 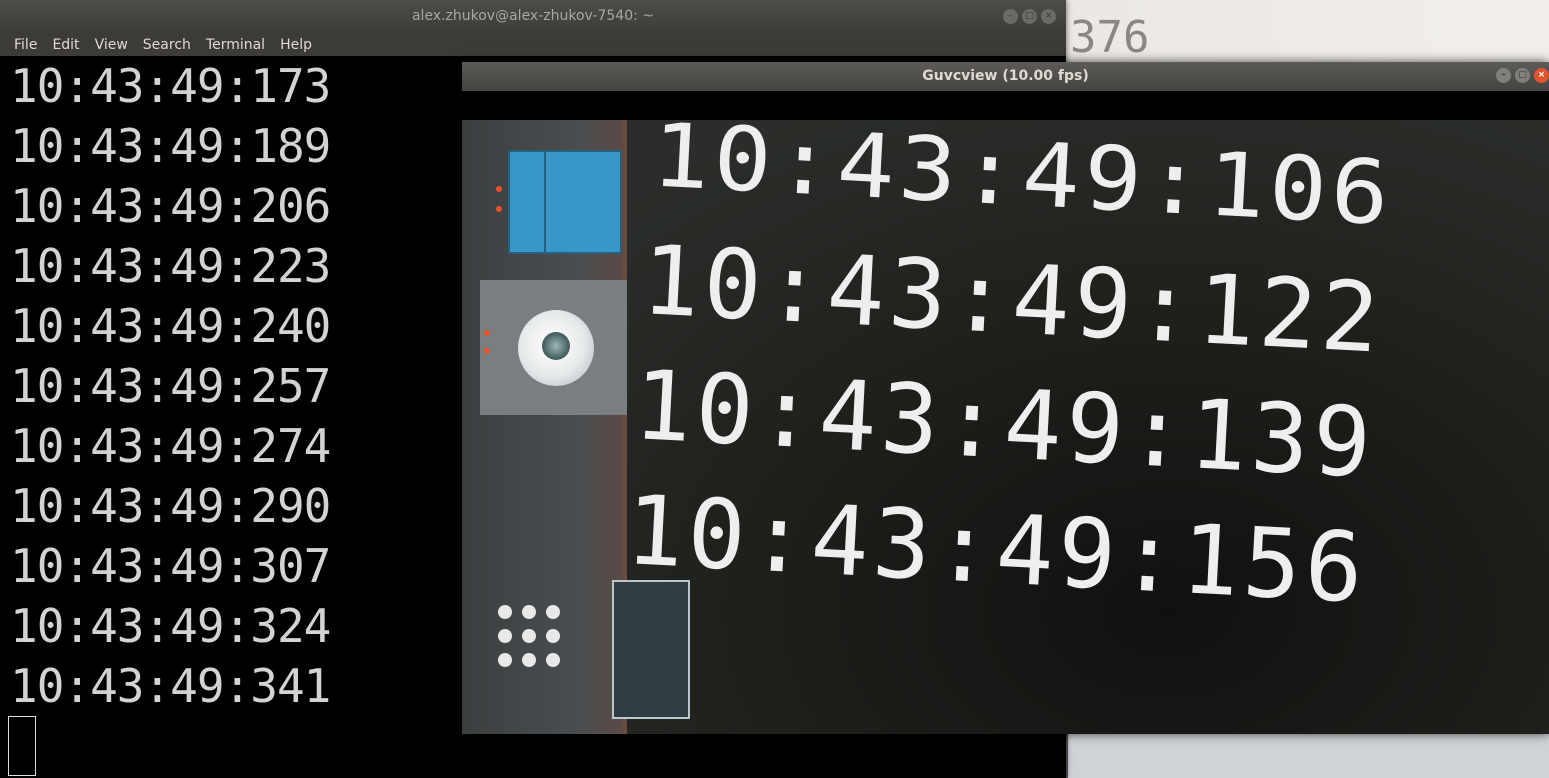 What do you see at coordinates (295, 45) in the screenshot?
I see `menu-help: Help` at bounding box center [295, 45].